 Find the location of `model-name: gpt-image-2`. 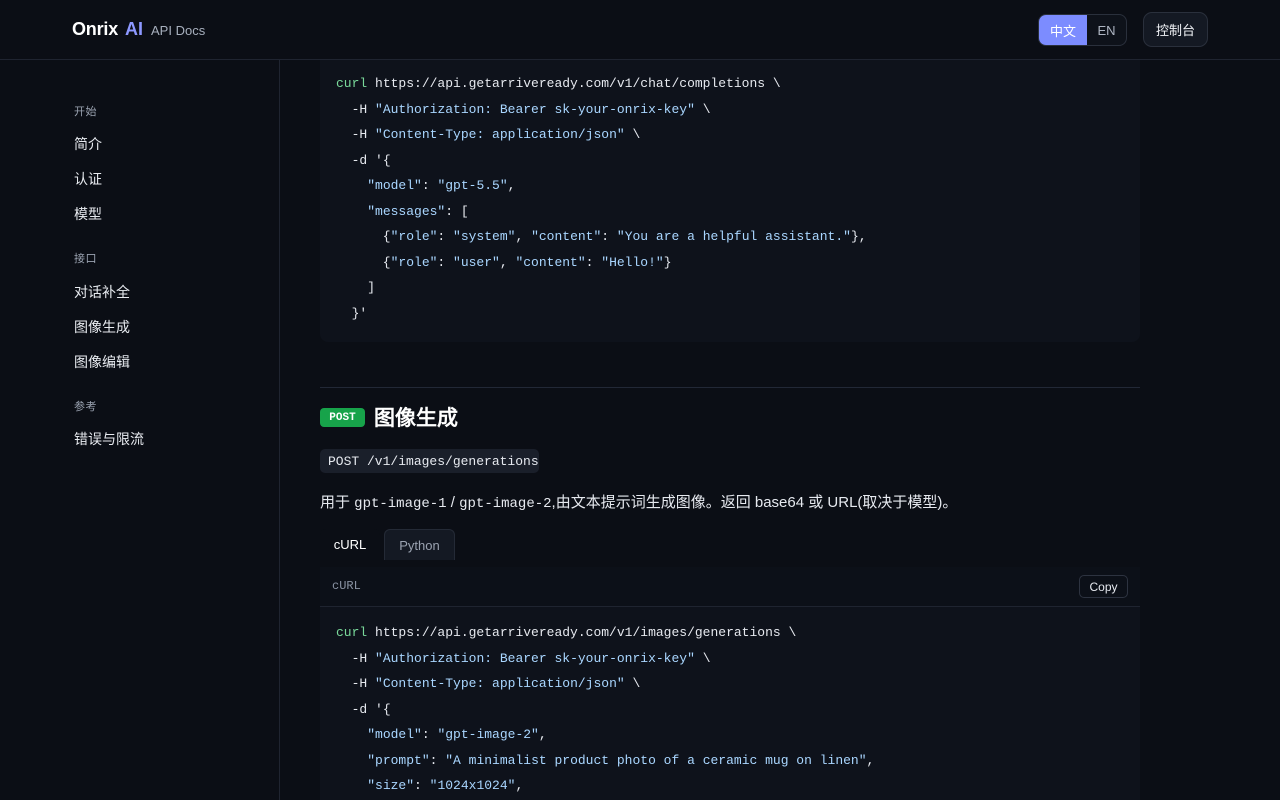

model-name: gpt-image-2 is located at coordinates (505, 504).